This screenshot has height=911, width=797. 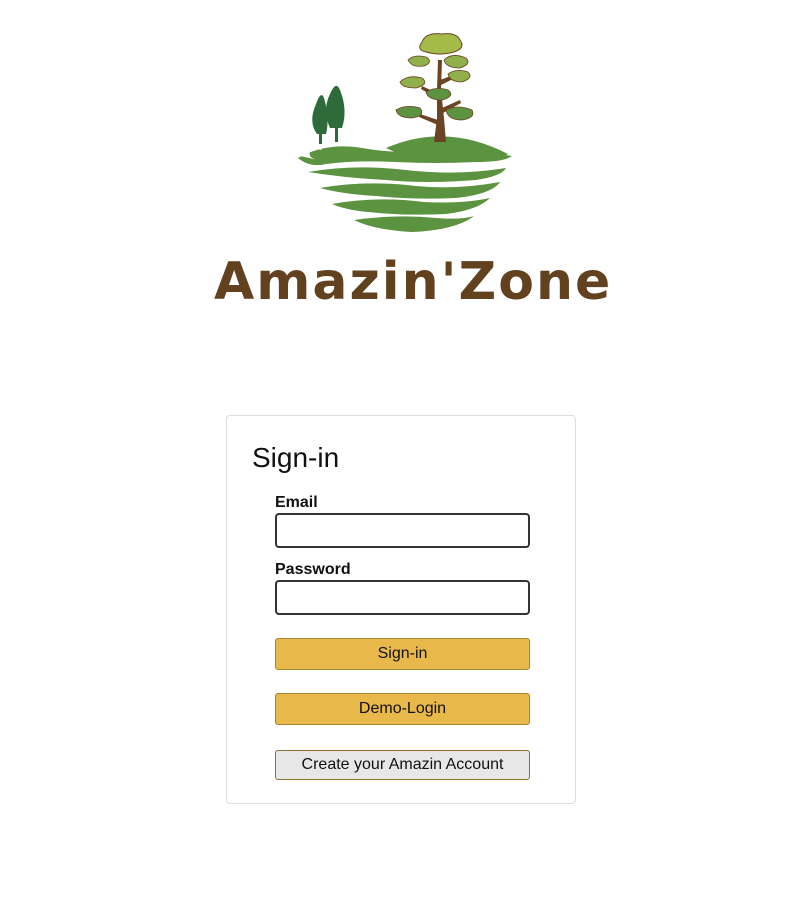 What do you see at coordinates (402, 530) in the screenshot?
I see `email-field` at bounding box center [402, 530].